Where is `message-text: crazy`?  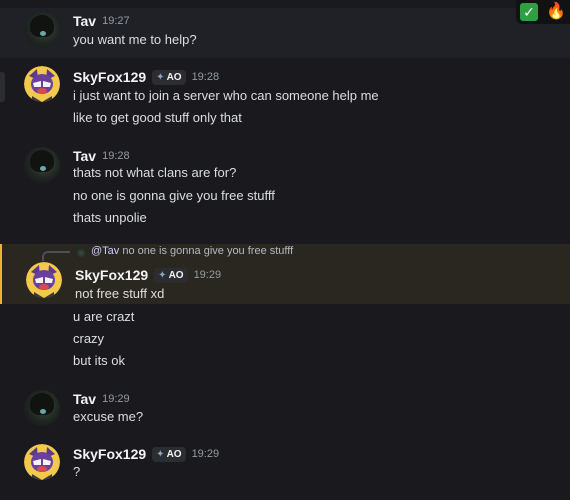
message-text: crazy is located at coordinates (89, 338).